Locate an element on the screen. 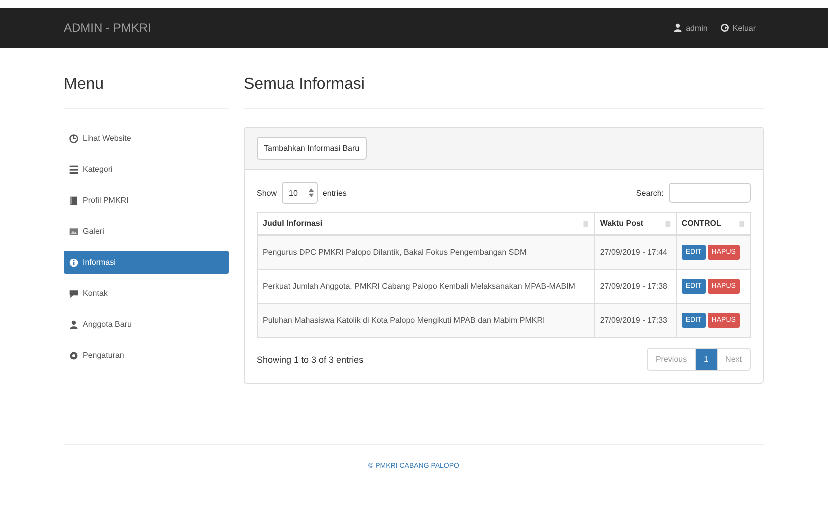 This screenshot has width=828, height=506. sidebar-item: Informasi is located at coordinates (146, 262).